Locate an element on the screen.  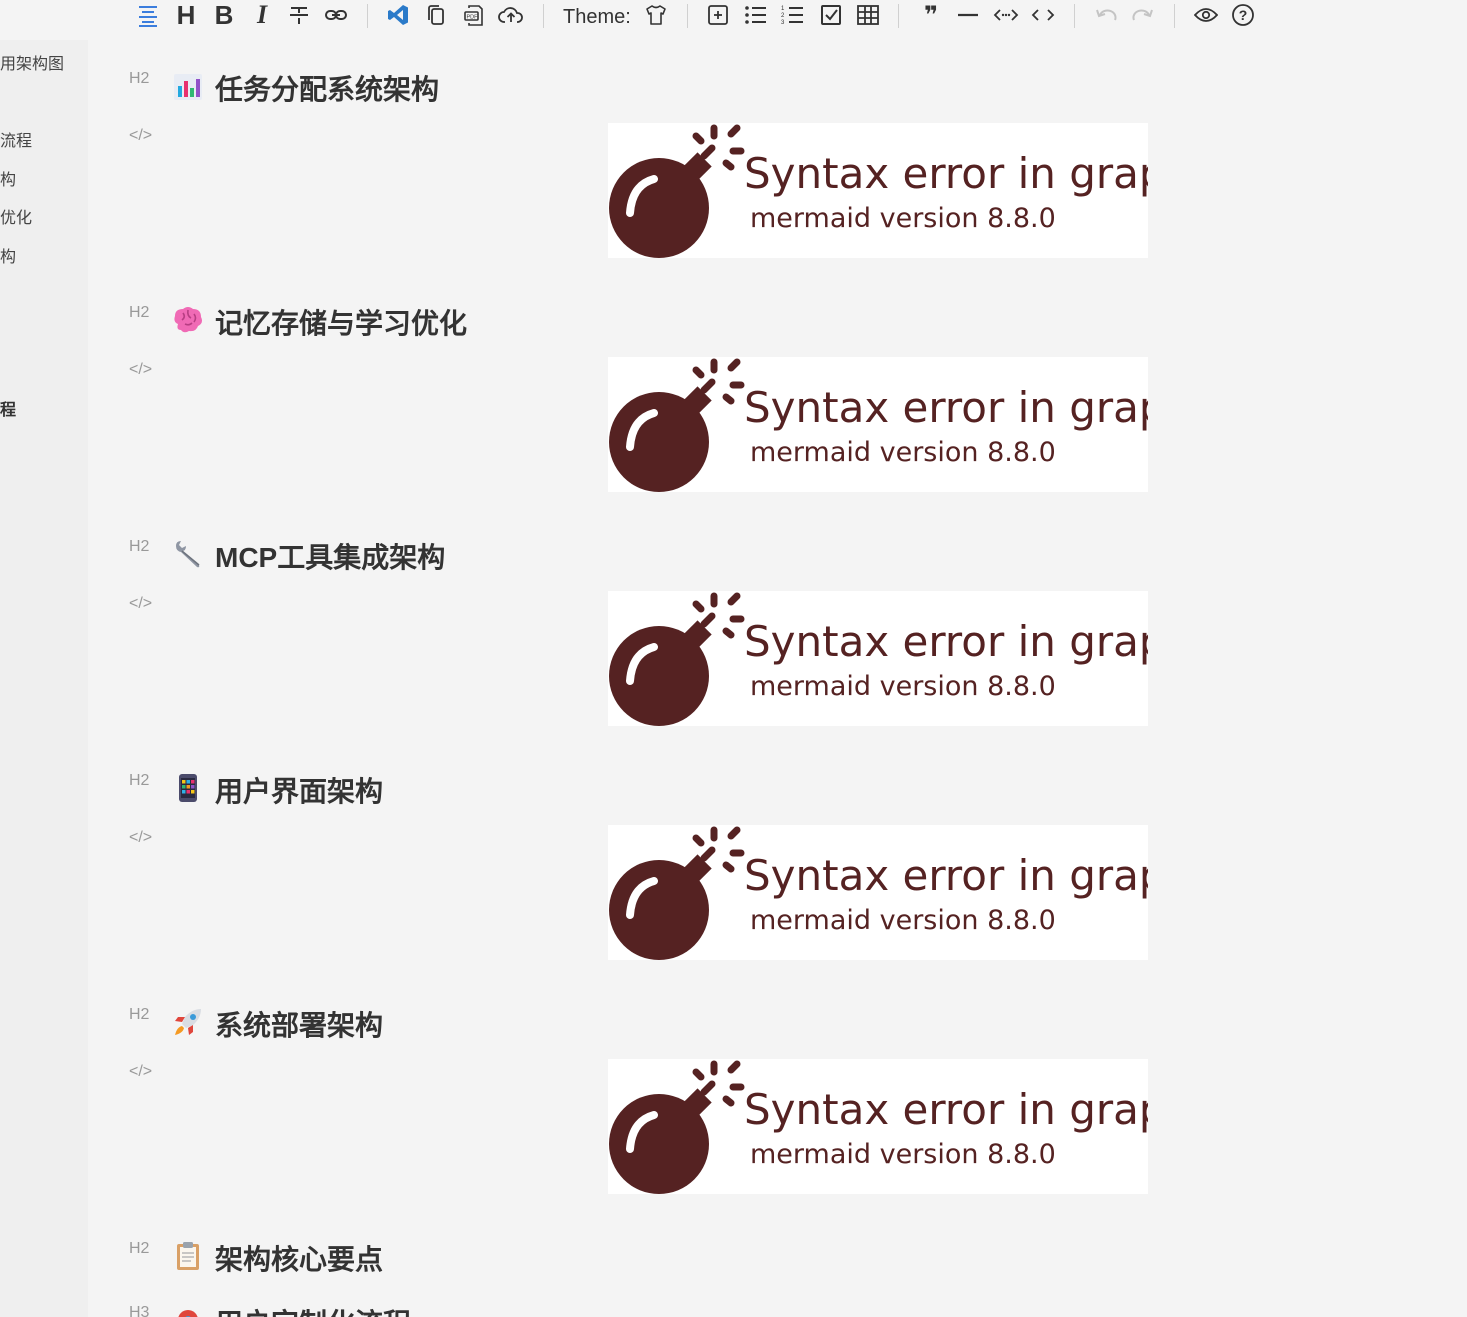
section-heading: H2 系统部署架构 is located at coordinates (350, 1024).